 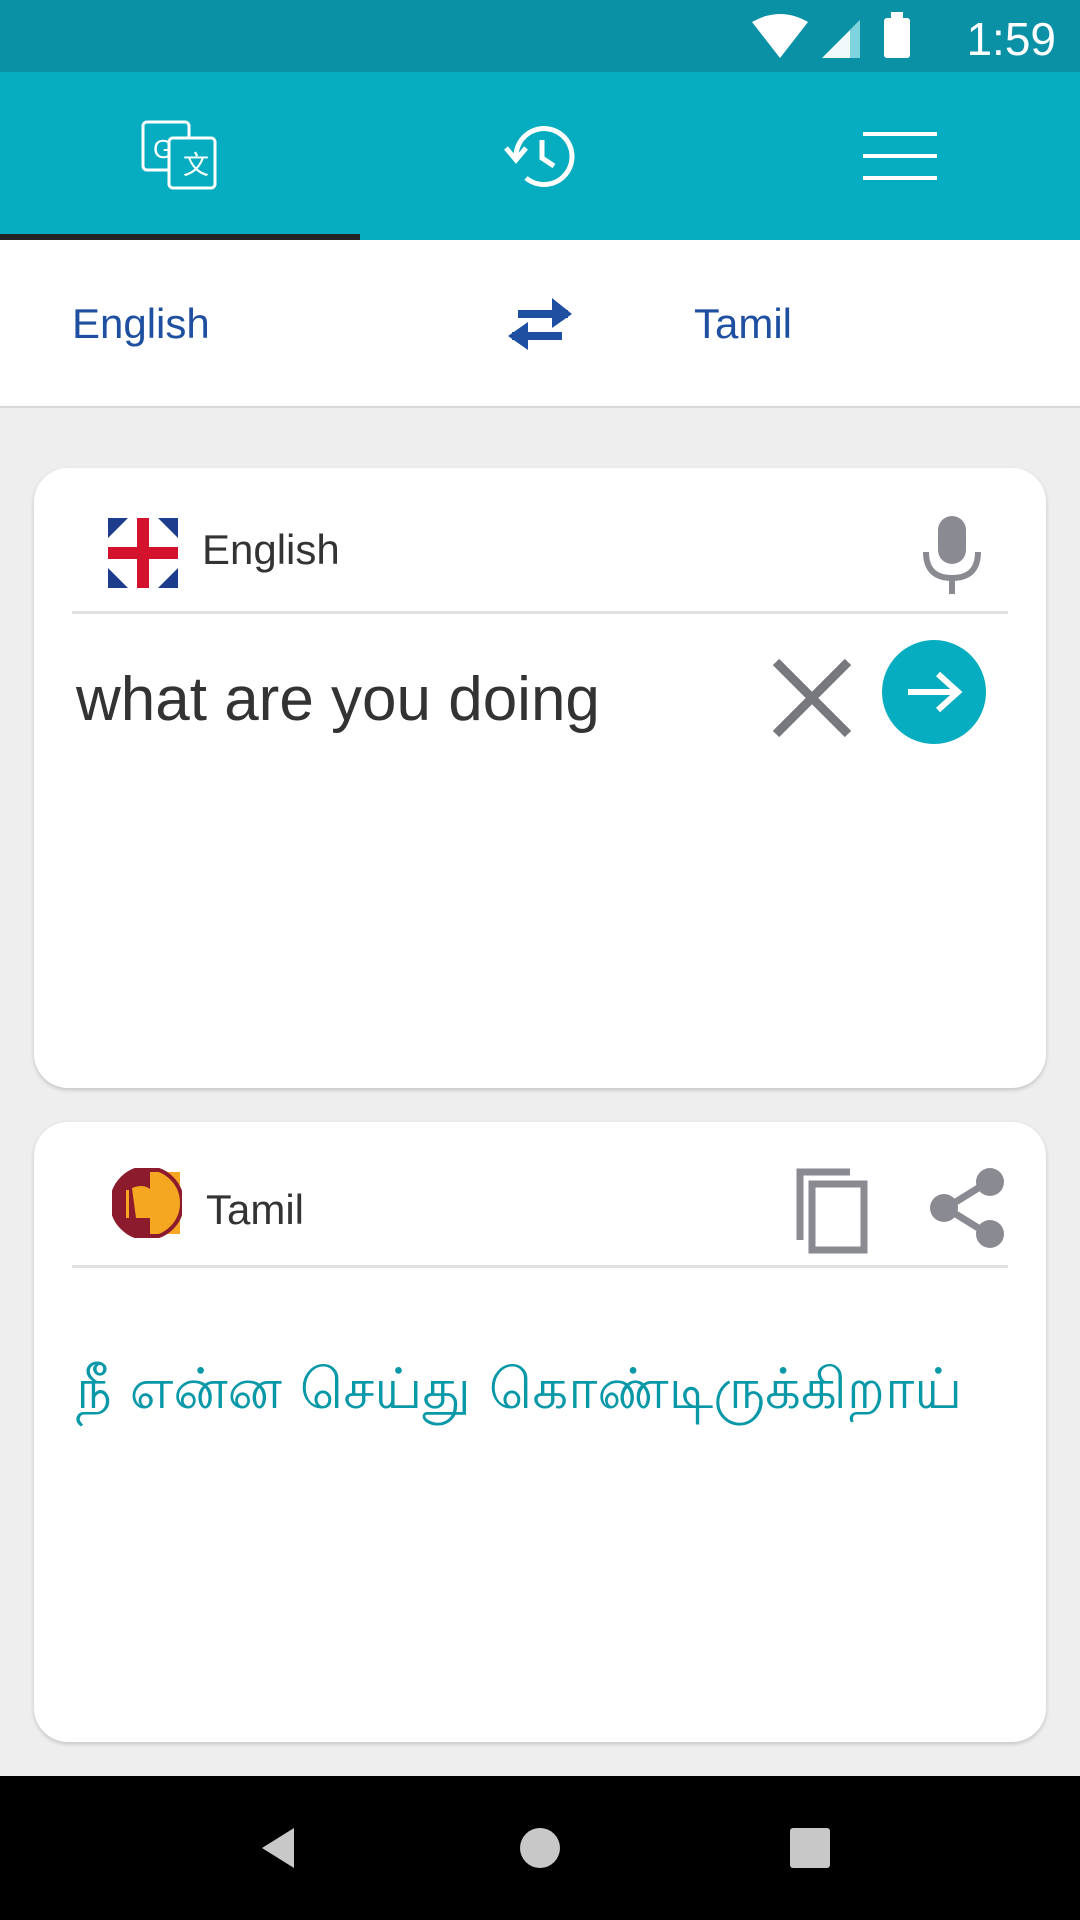 I want to click on arrow-right-icon, so click(x=935, y=692).